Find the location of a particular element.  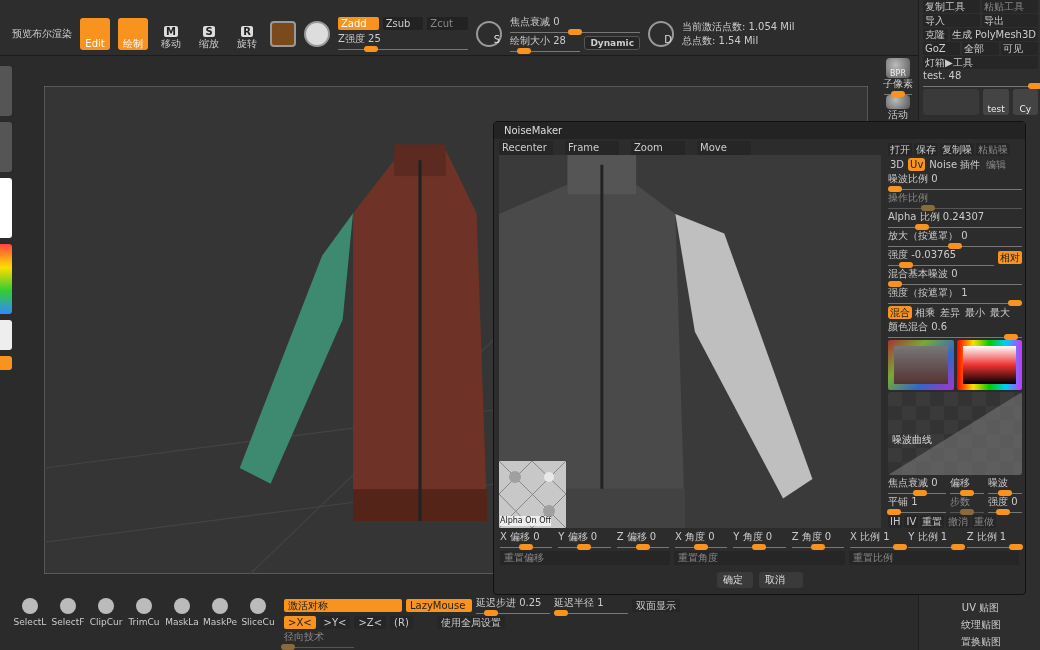

curve-button: IV is located at coordinates (911, 521).